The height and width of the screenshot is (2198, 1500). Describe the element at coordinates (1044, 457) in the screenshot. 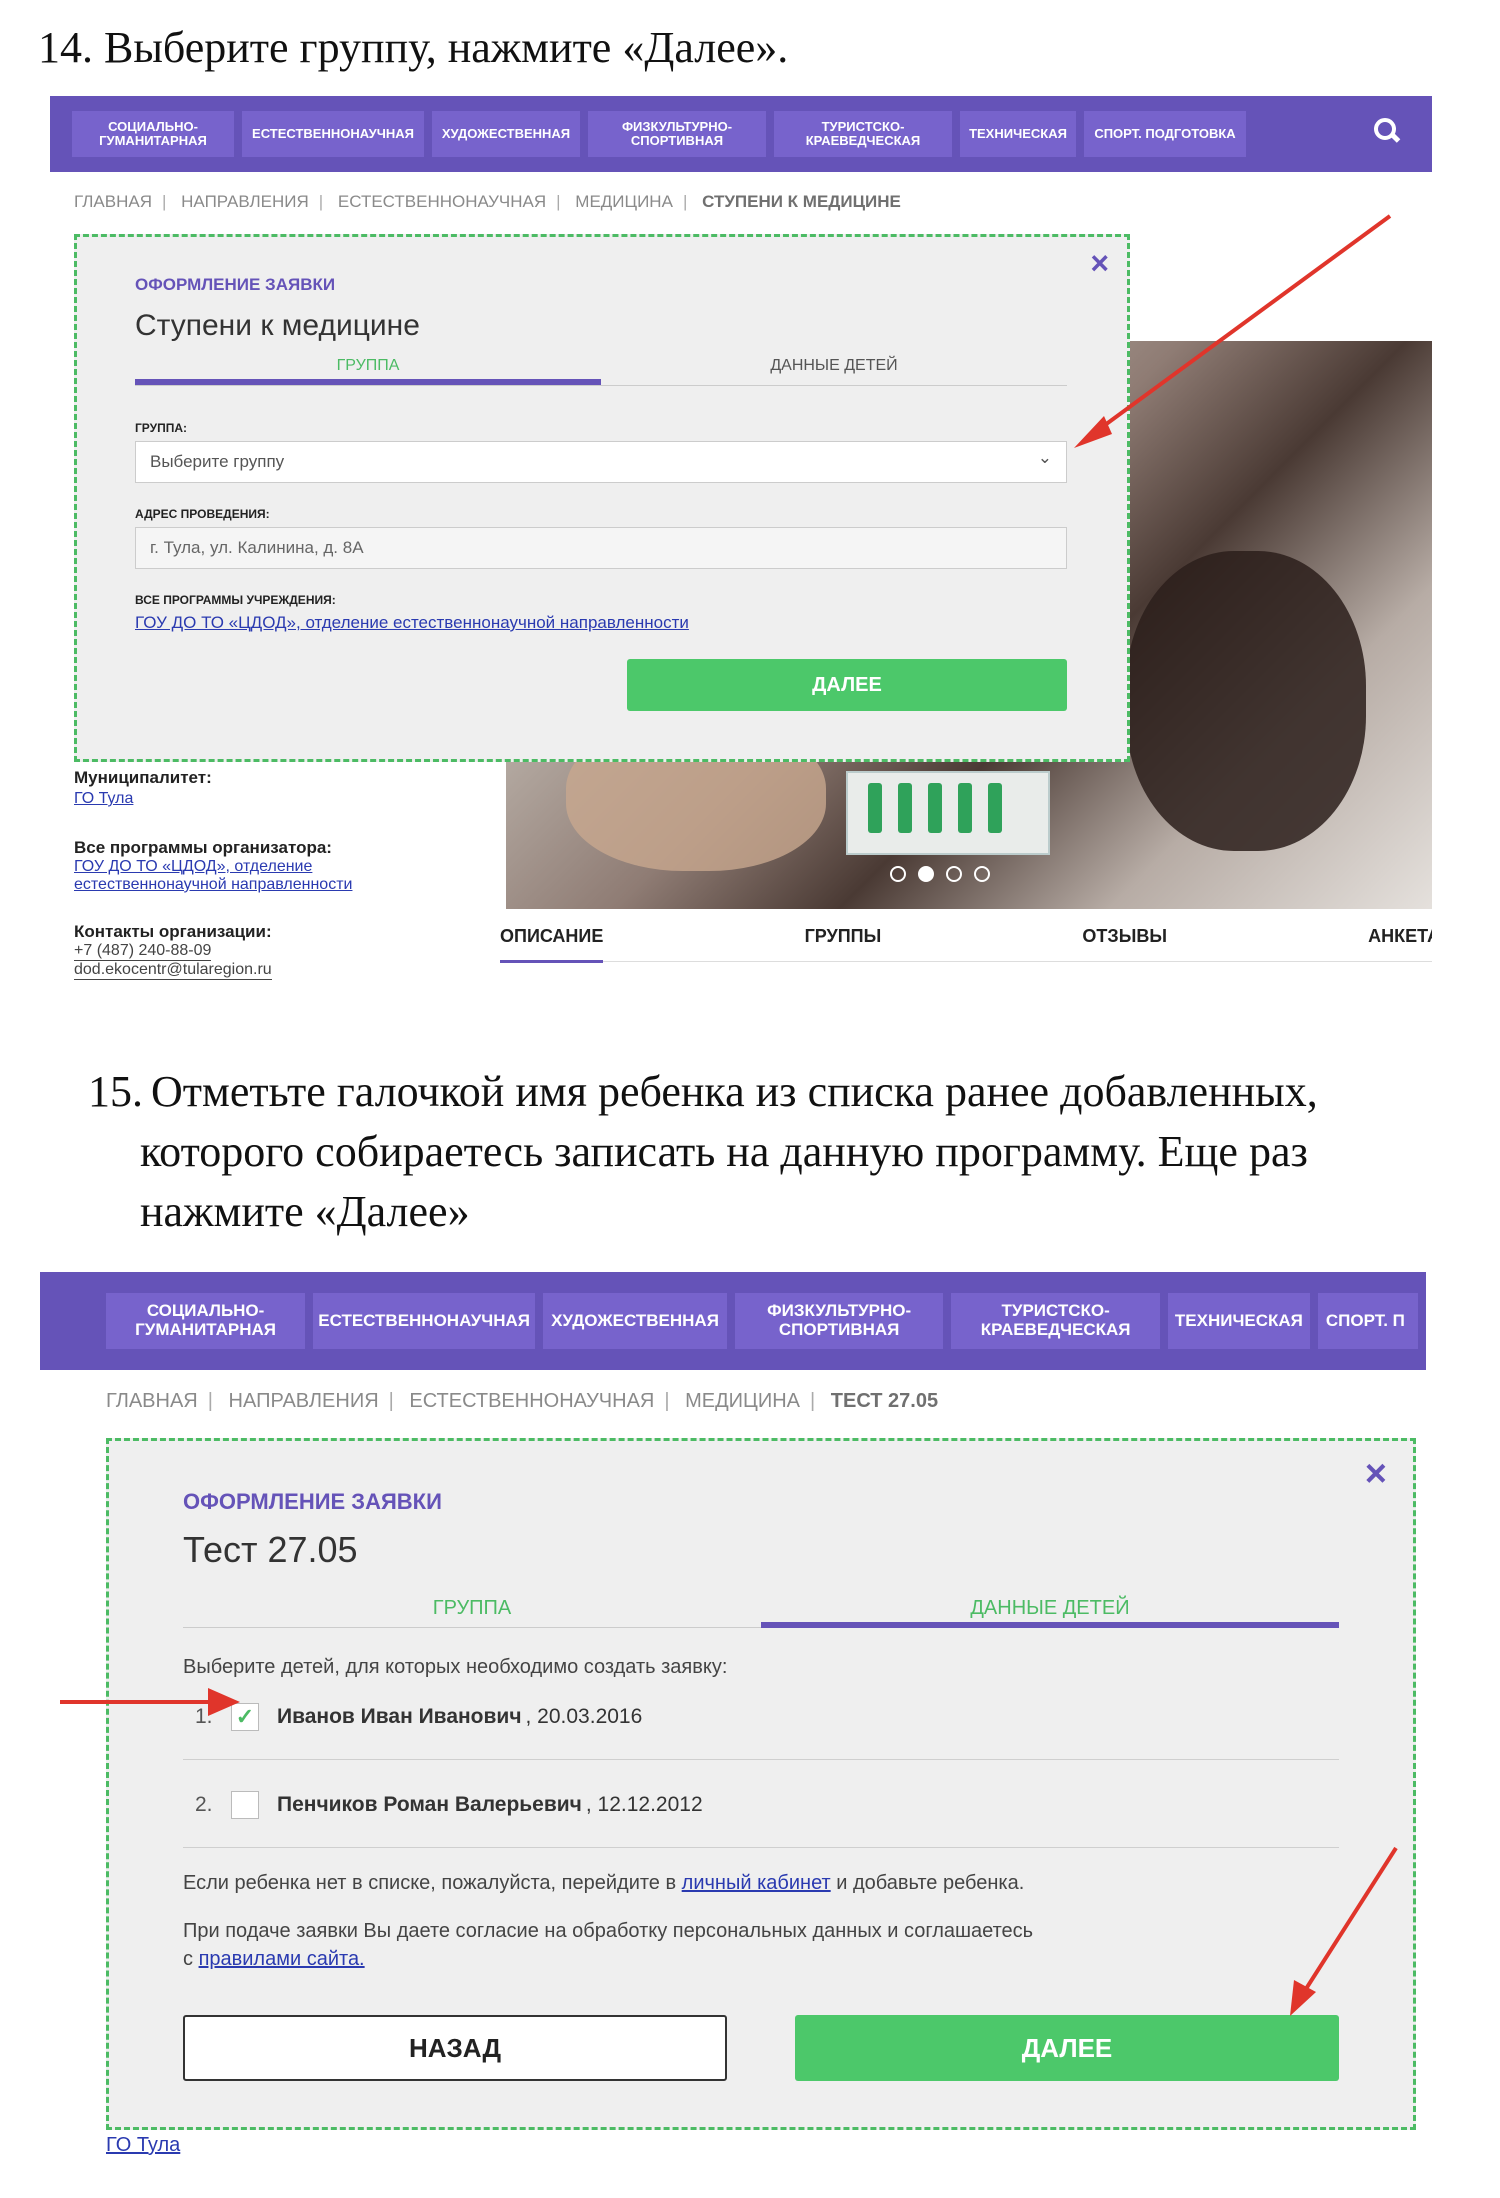

I see `chevron-down-icon: ⌄` at that location.